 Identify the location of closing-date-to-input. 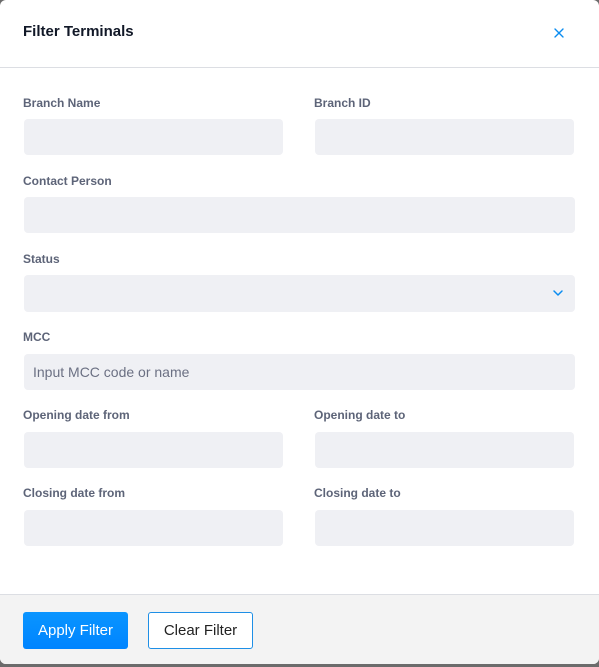
(444, 528).